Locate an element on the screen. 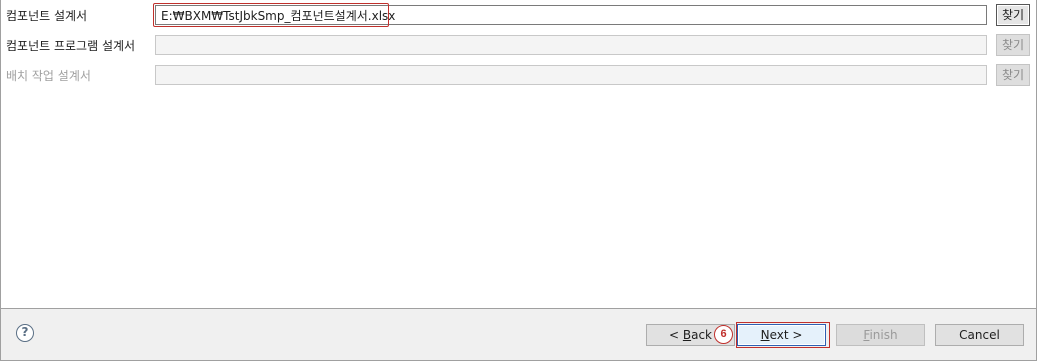 This screenshot has width=1037, height=362. next-mnemonic: N is located at coordinates (765, 335).